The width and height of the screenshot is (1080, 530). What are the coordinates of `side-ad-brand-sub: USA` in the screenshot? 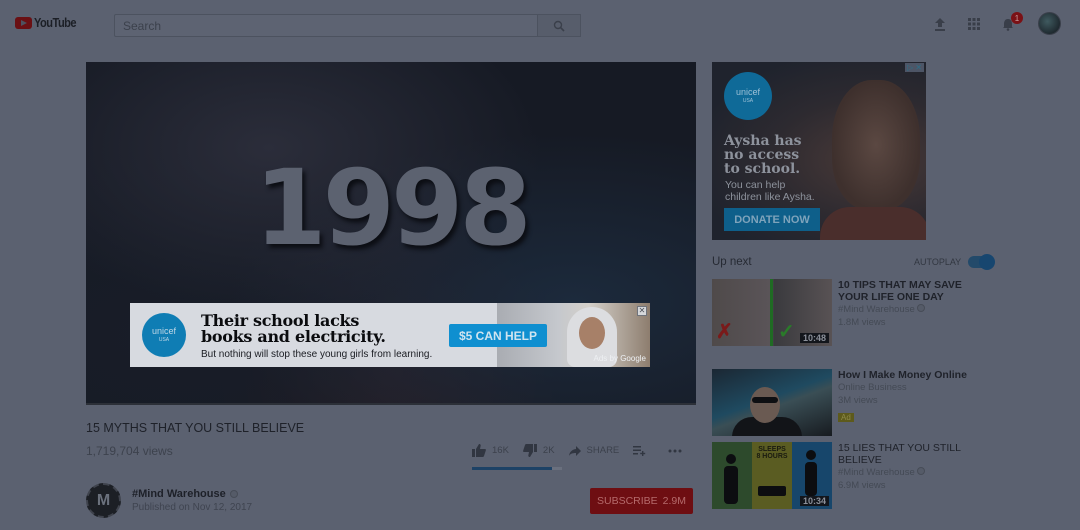 It's located at (748, 101).